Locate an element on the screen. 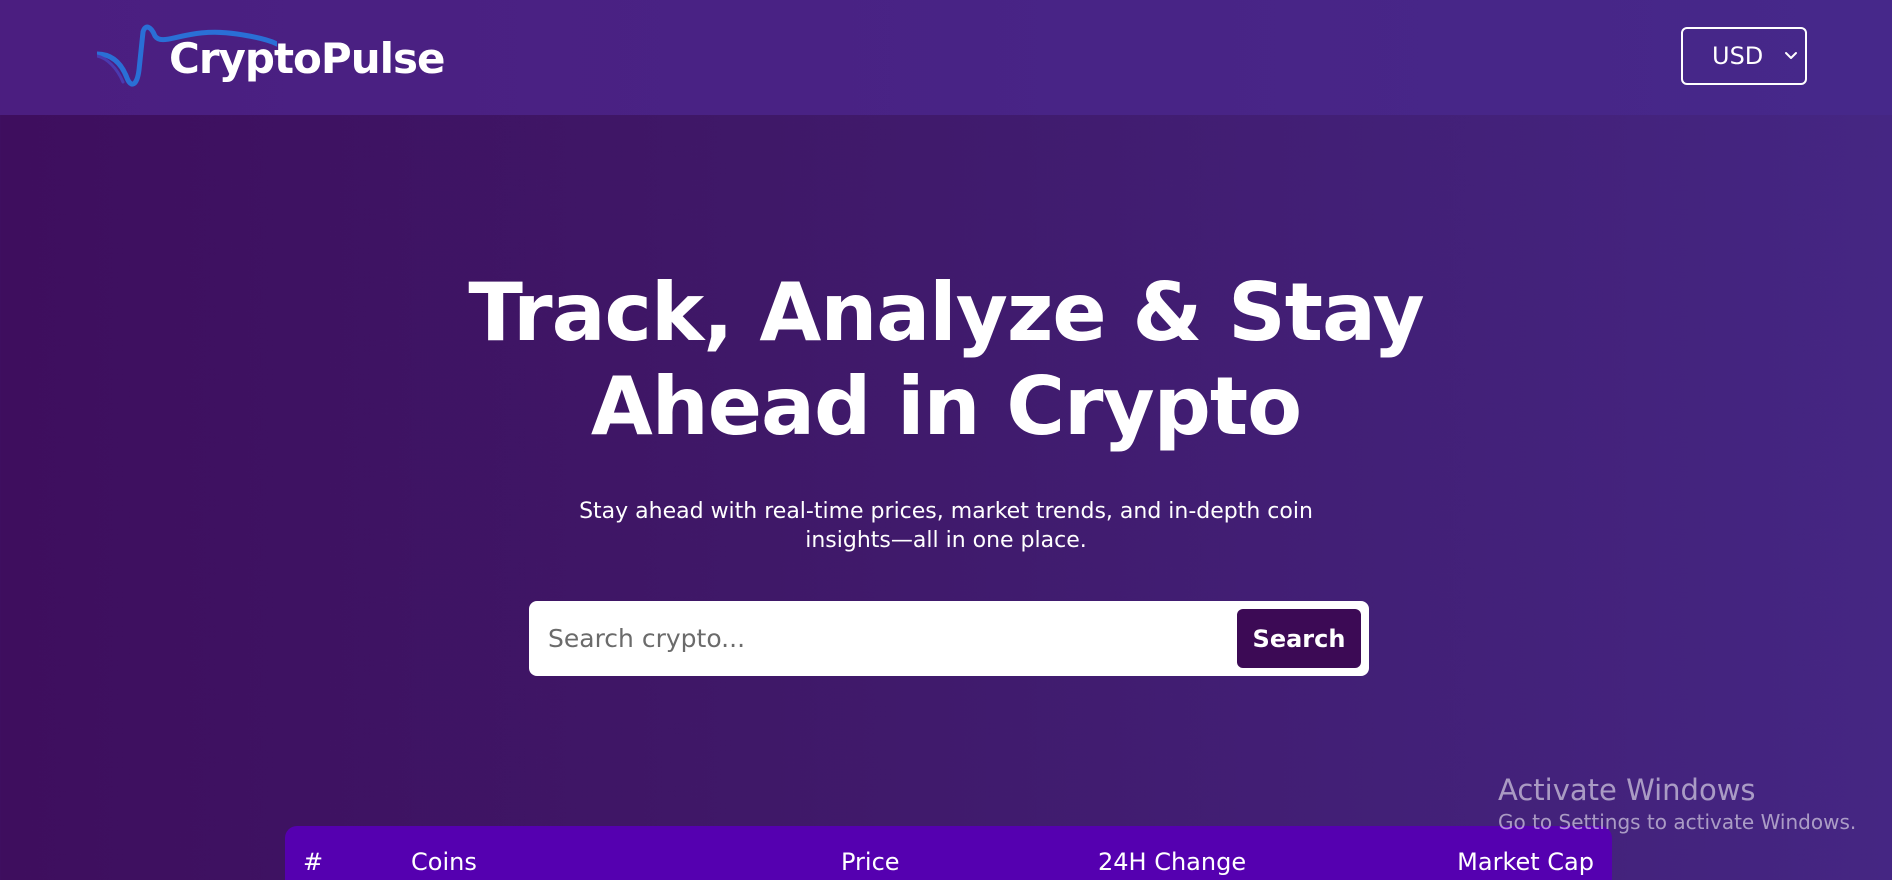  column-header-price: Price is located at coordinates (870, 862).